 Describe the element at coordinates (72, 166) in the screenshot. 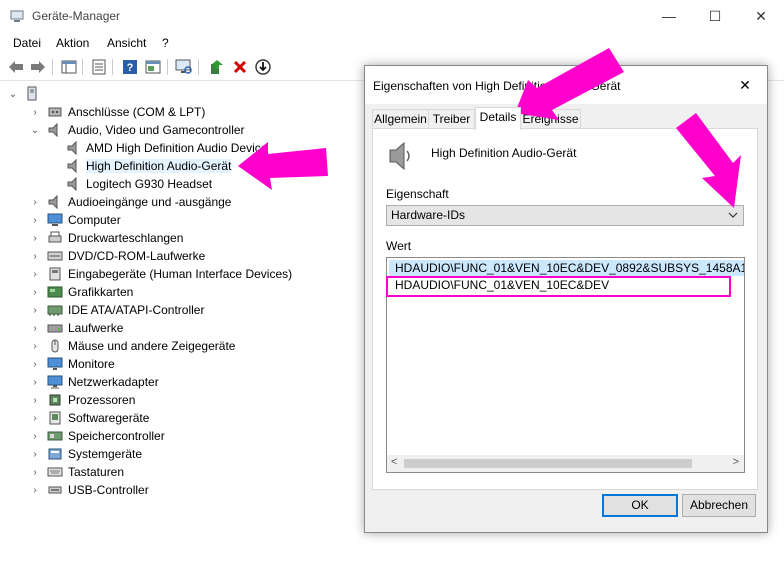

I see `speaker-icon` at that location.